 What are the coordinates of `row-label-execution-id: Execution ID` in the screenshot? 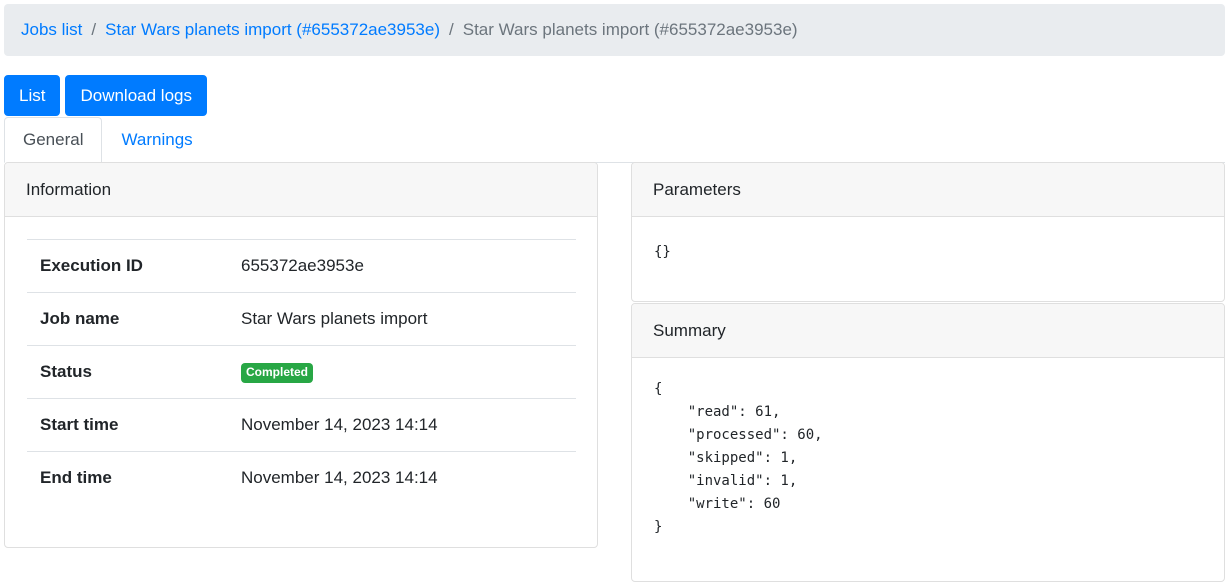 It's located at (127, 266).